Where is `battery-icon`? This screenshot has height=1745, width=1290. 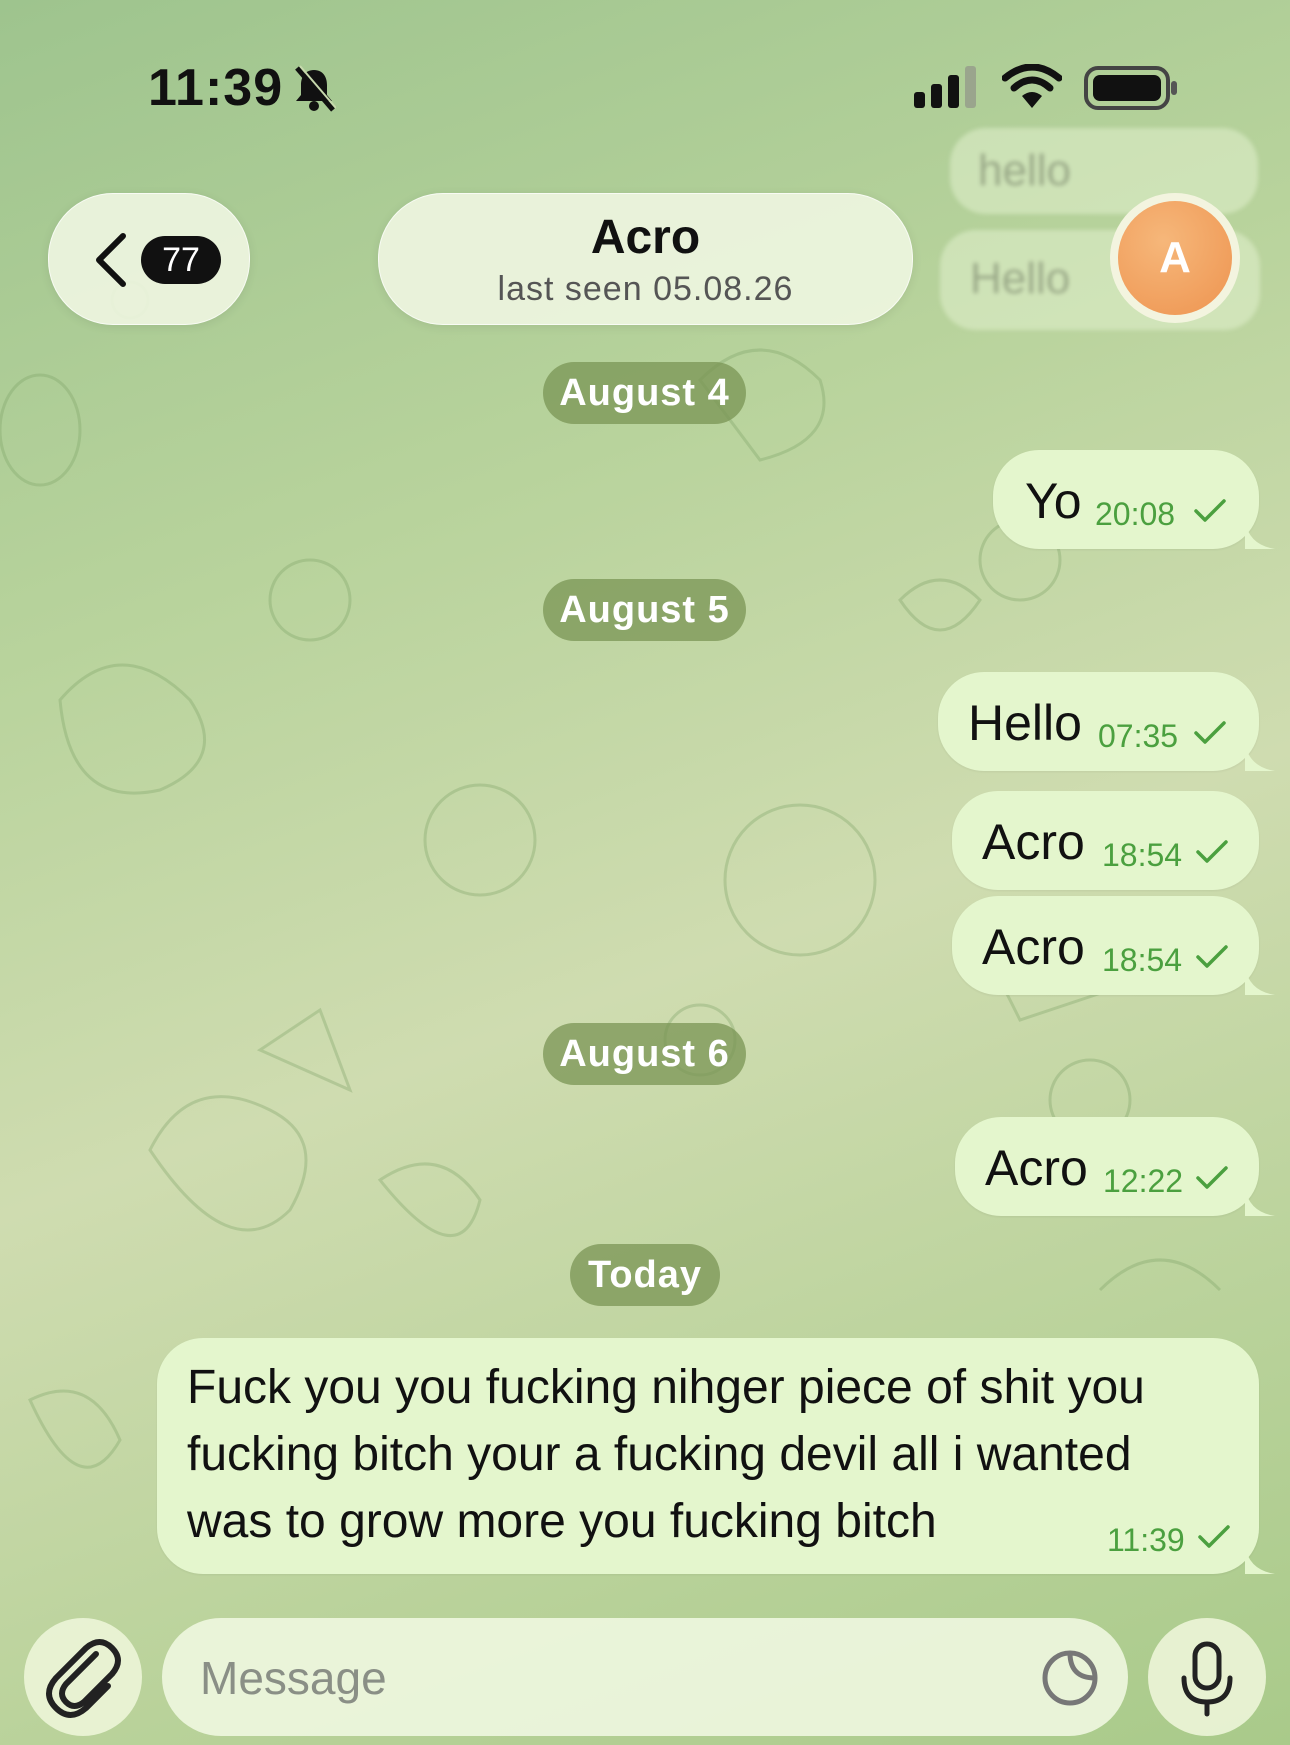 battery-icon is located at coordinates (1130, 88).